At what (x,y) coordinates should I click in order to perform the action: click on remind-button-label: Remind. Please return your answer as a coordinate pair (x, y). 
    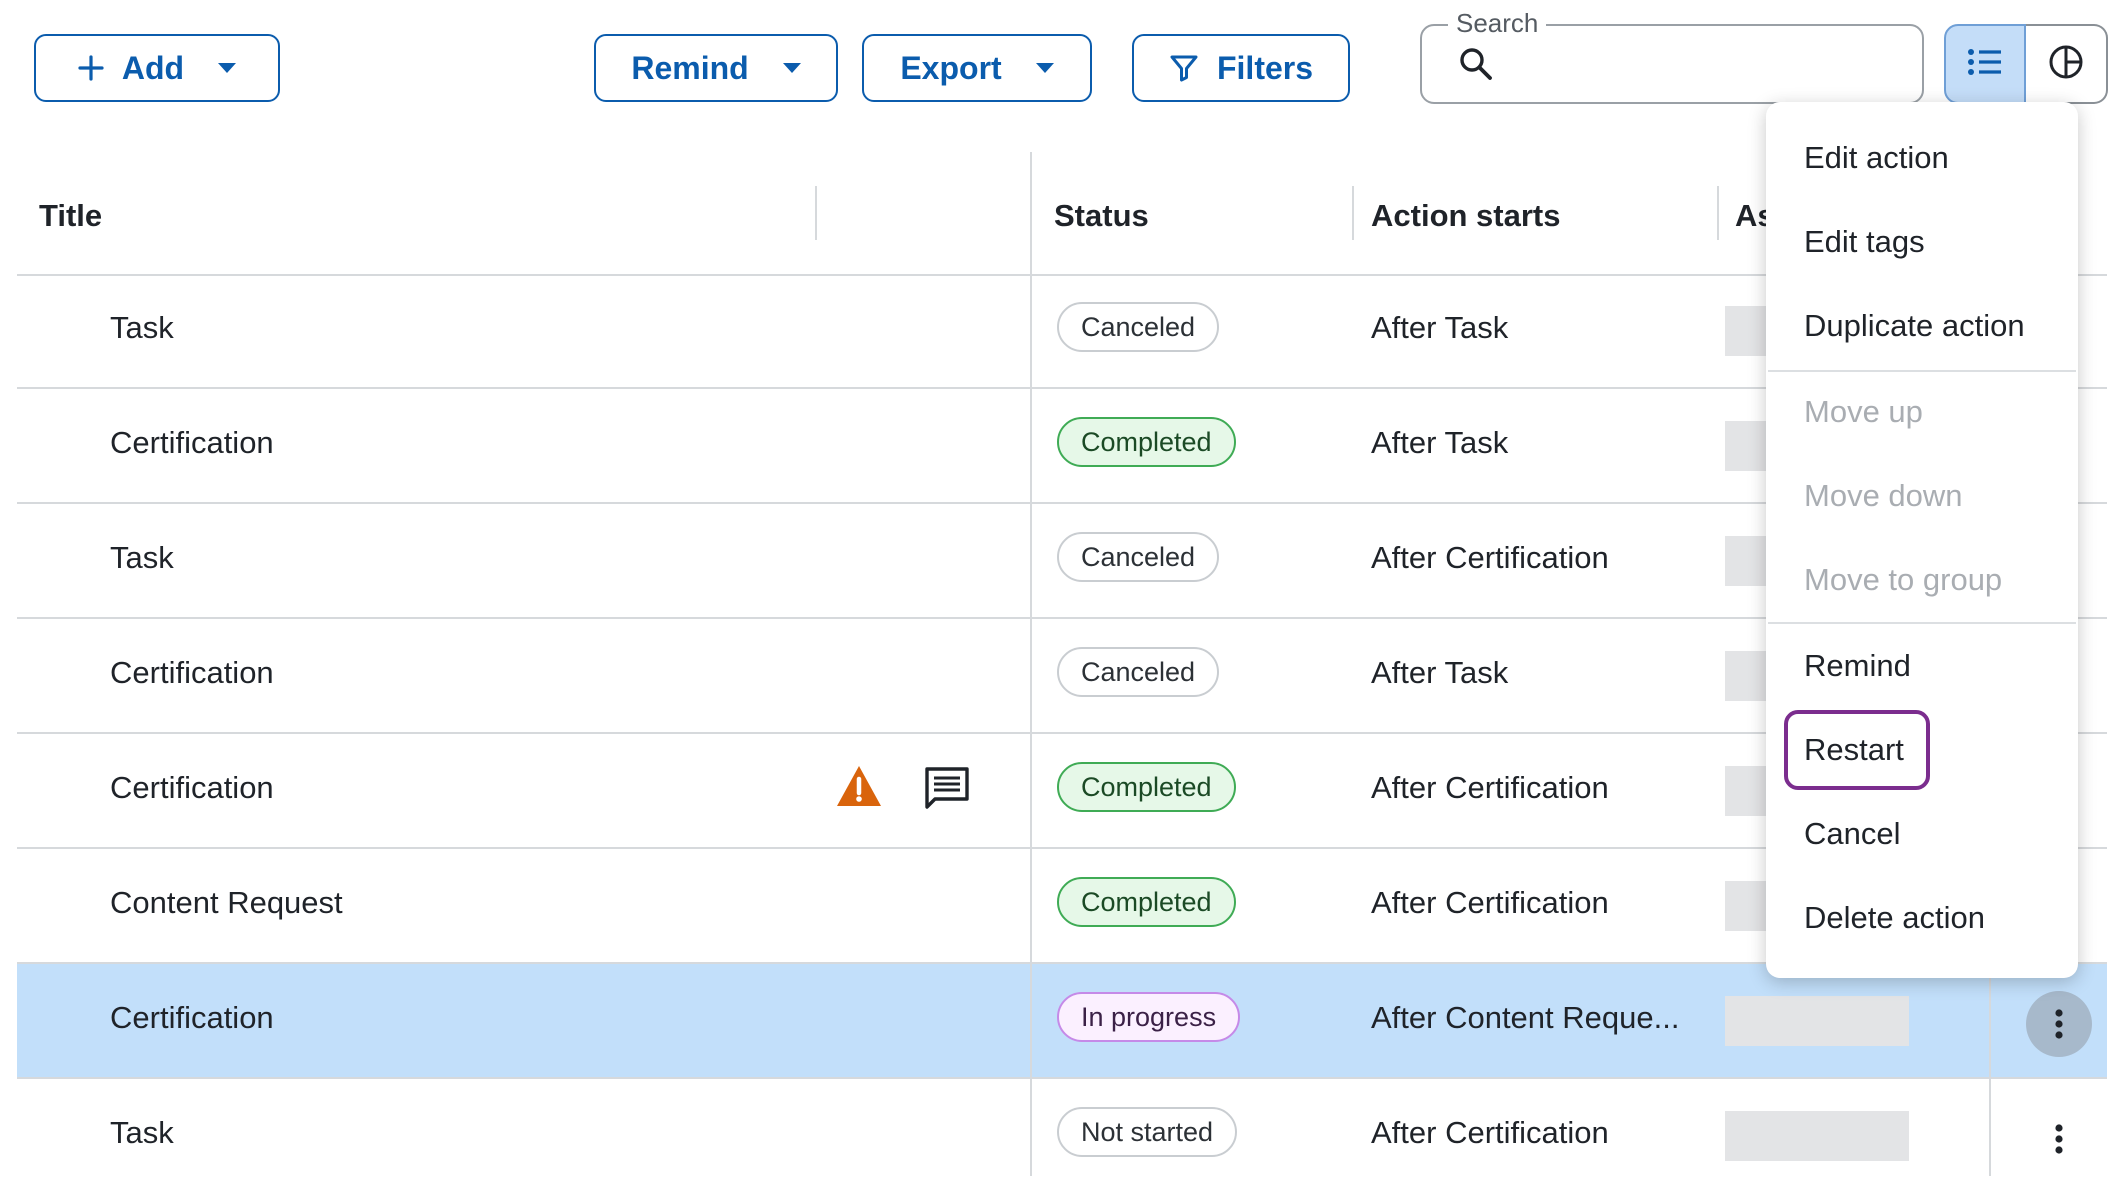
    Looking at the image, I should click on (690, 67).